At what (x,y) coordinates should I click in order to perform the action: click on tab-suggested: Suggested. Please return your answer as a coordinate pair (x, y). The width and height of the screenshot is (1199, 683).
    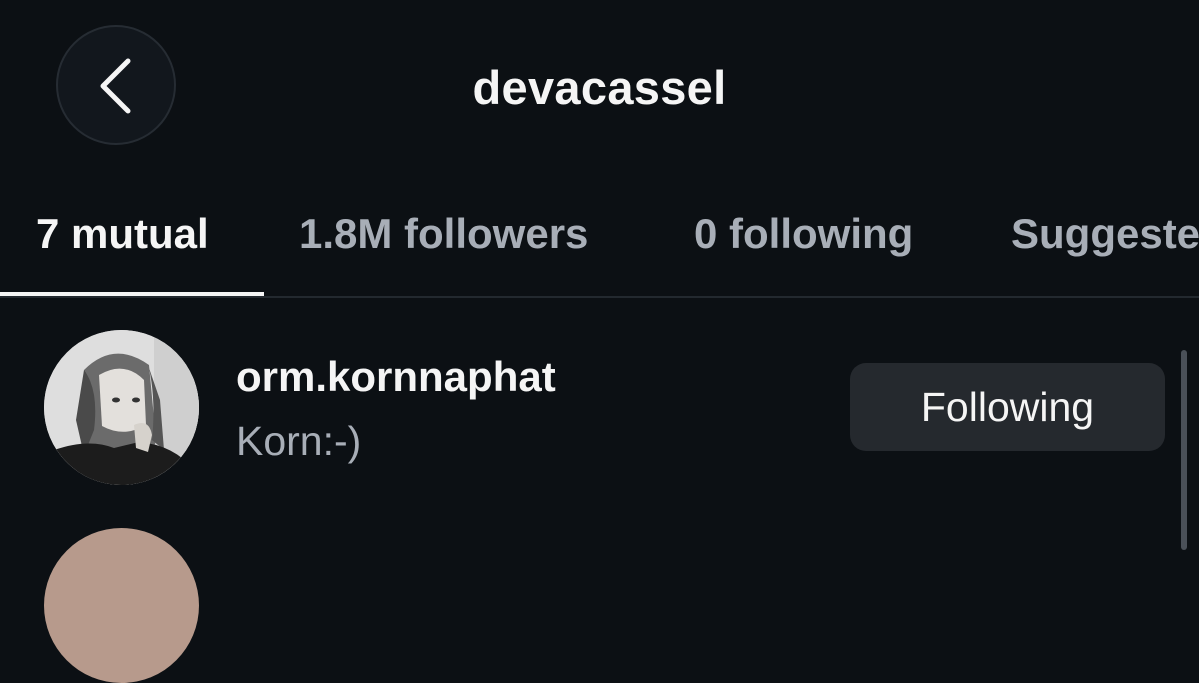
    Looking at the image, I should click on (1105, 234).